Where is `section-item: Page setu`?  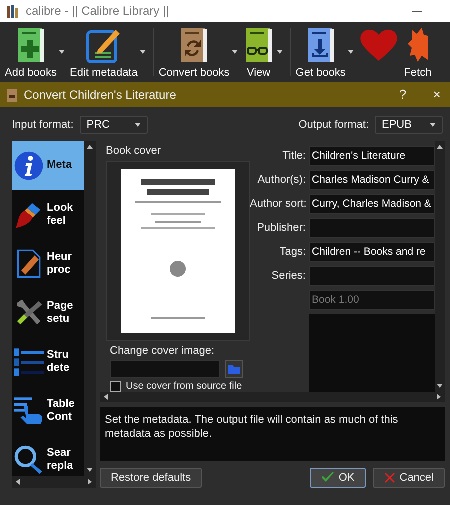 section-item: Page setu is located at coordinates (48, 312).